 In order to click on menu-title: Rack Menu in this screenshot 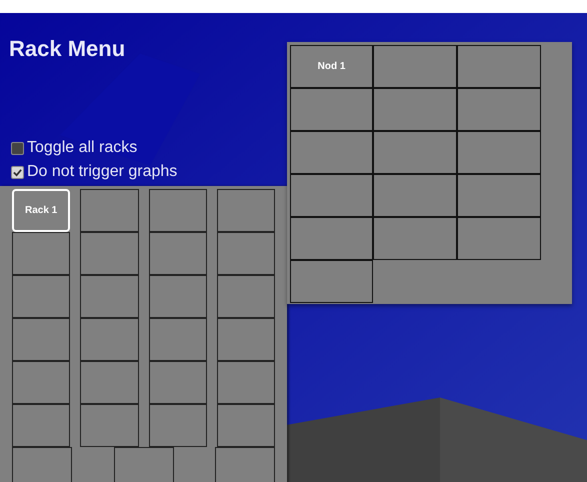, I will do `click(67, 49)`.